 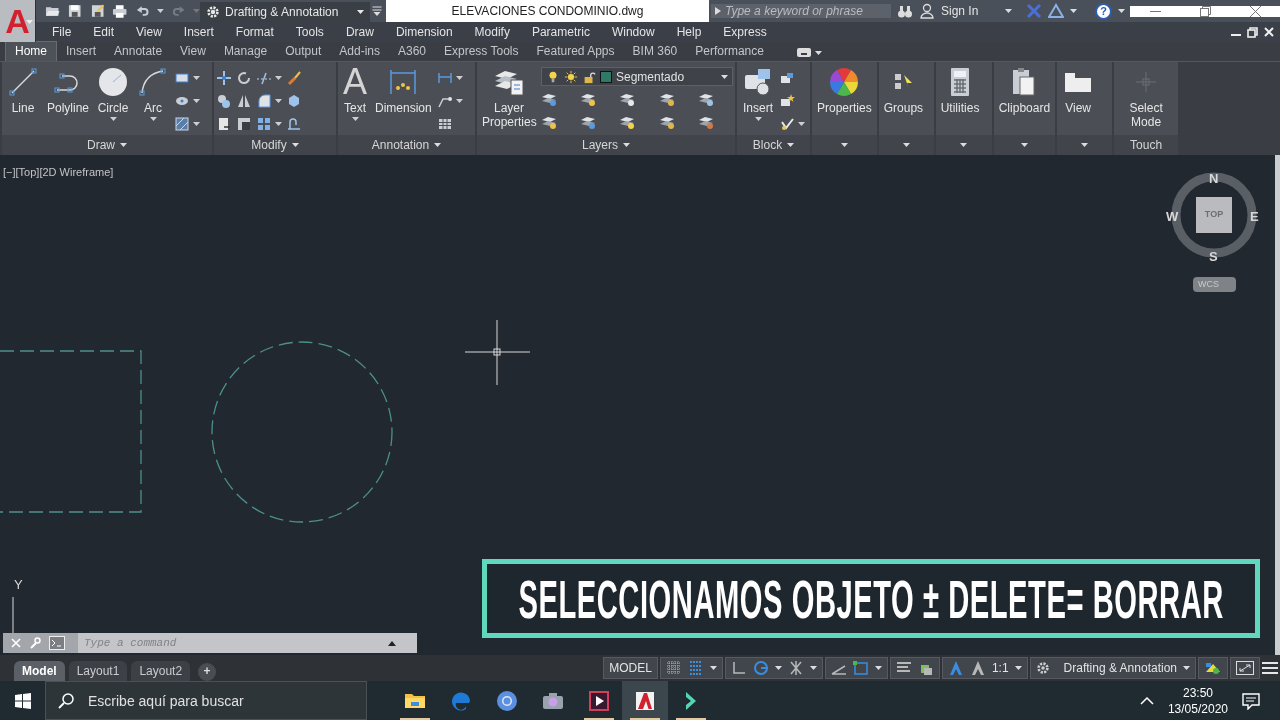 What do you see at coordinates (104, 32) in the screenshot?
I see `menu-item: Edit` at bounding box center [104, 32].